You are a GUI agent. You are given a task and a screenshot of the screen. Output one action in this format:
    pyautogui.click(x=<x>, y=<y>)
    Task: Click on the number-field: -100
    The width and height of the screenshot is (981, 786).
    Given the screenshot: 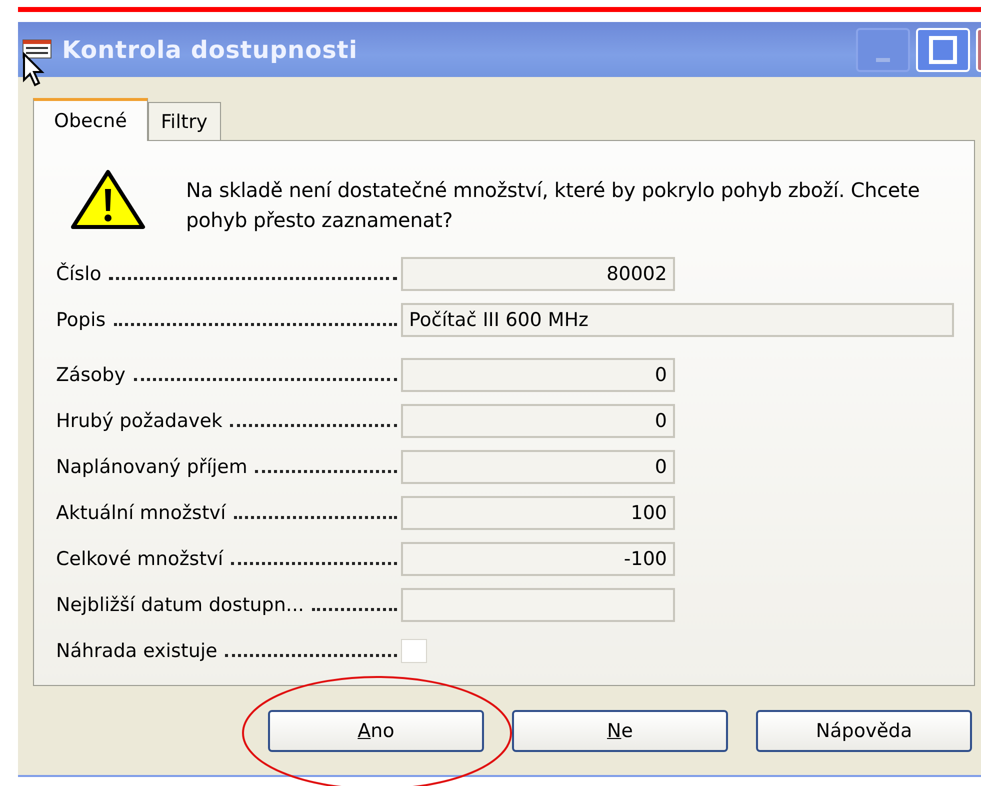 What is the action you would take?
    pyautogui.click(x=538, y=559)
    